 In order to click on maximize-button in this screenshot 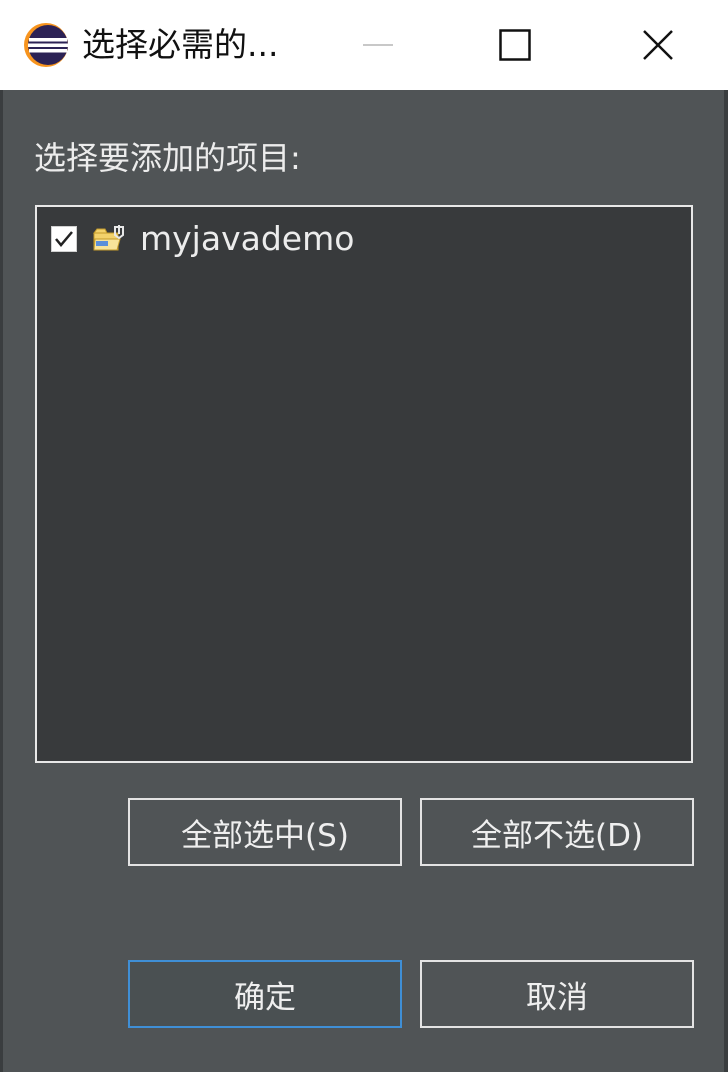, I will do `click(515, 45)`.